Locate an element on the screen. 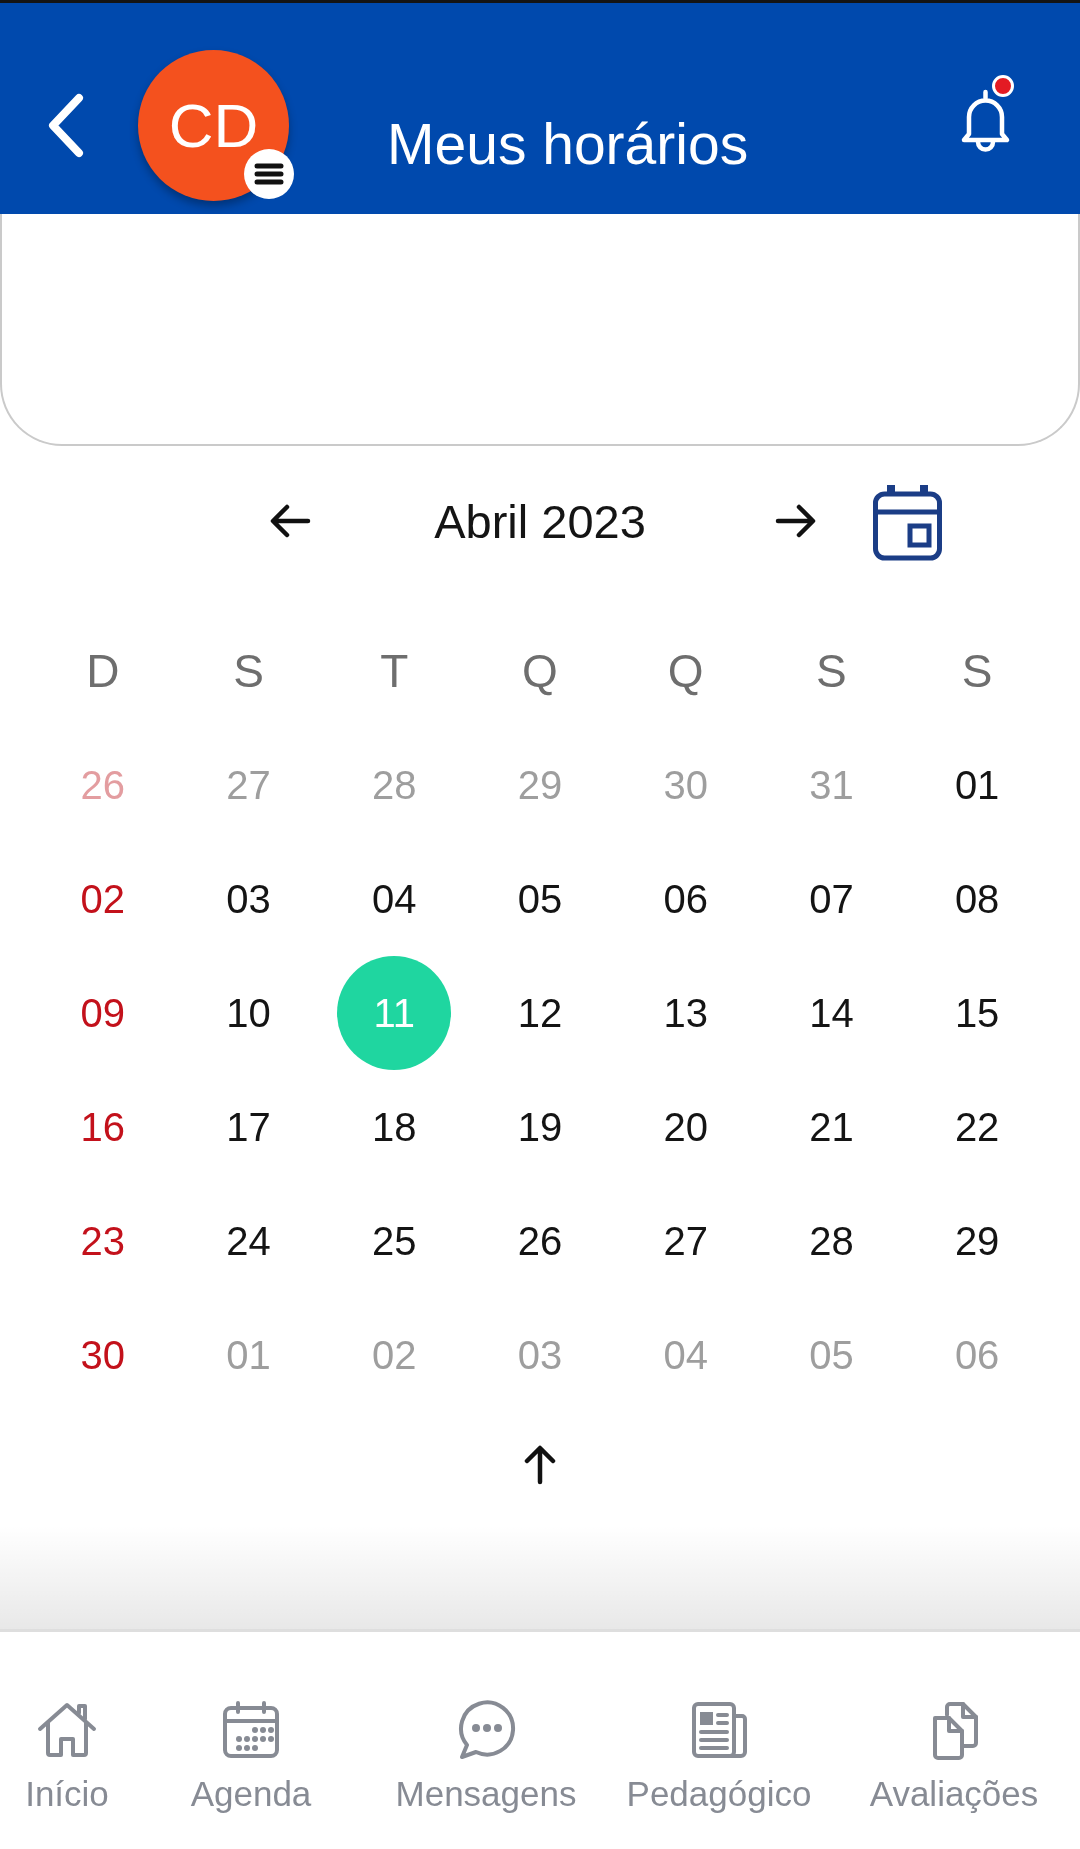  calendar-day: 17 is located at coordinates (248, 1127).